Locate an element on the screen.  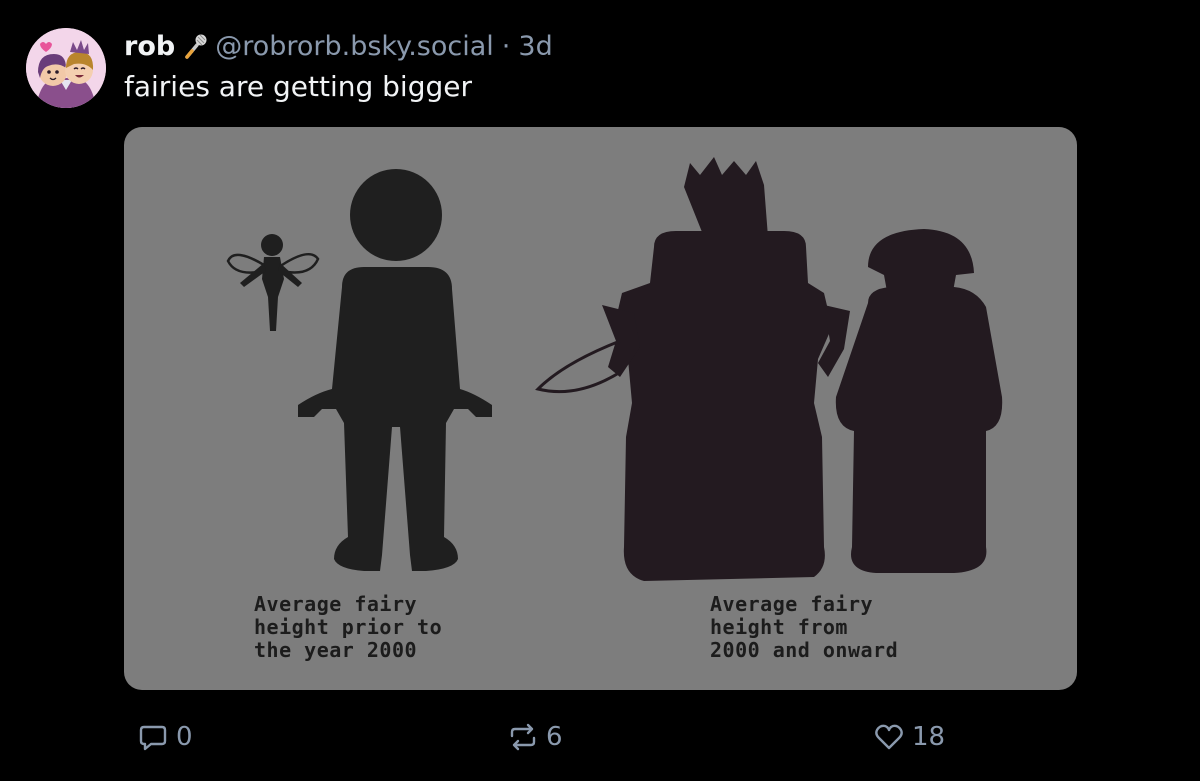
reply-count: 0 is located at coordinates (184, 737).